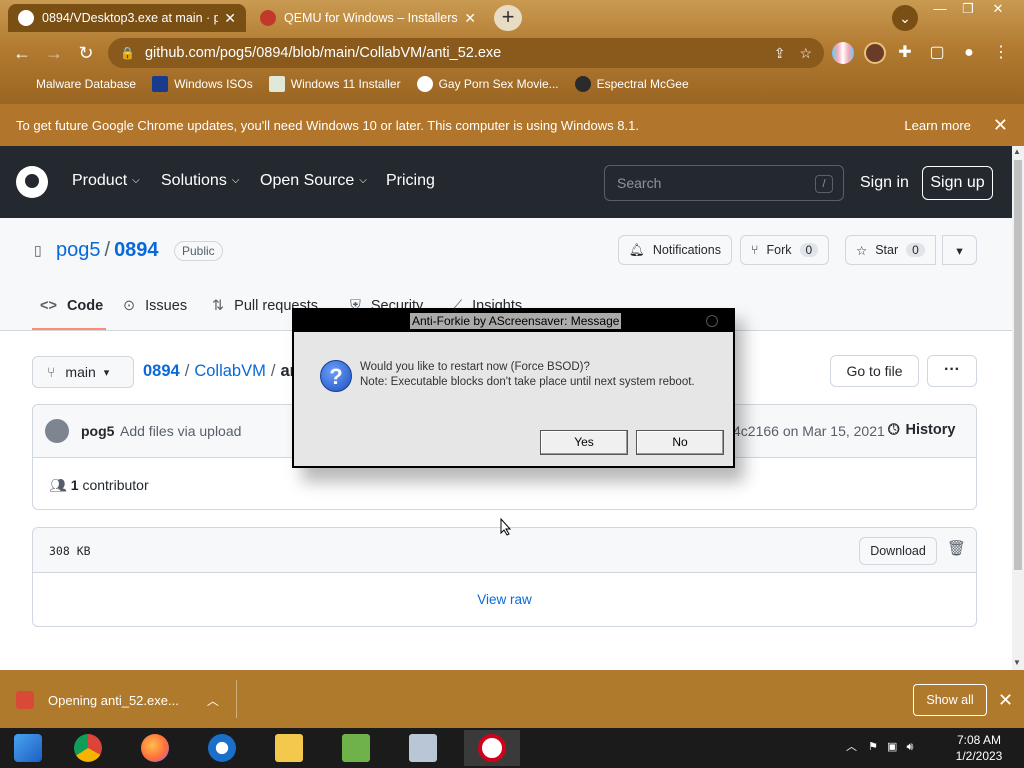 This screenshot has width=1024, height=768. What do you see at coordinates (1001, 53) in the screenshot?
I see `menu-dots-icon: ⋮` at bounding box center [1001, 53].